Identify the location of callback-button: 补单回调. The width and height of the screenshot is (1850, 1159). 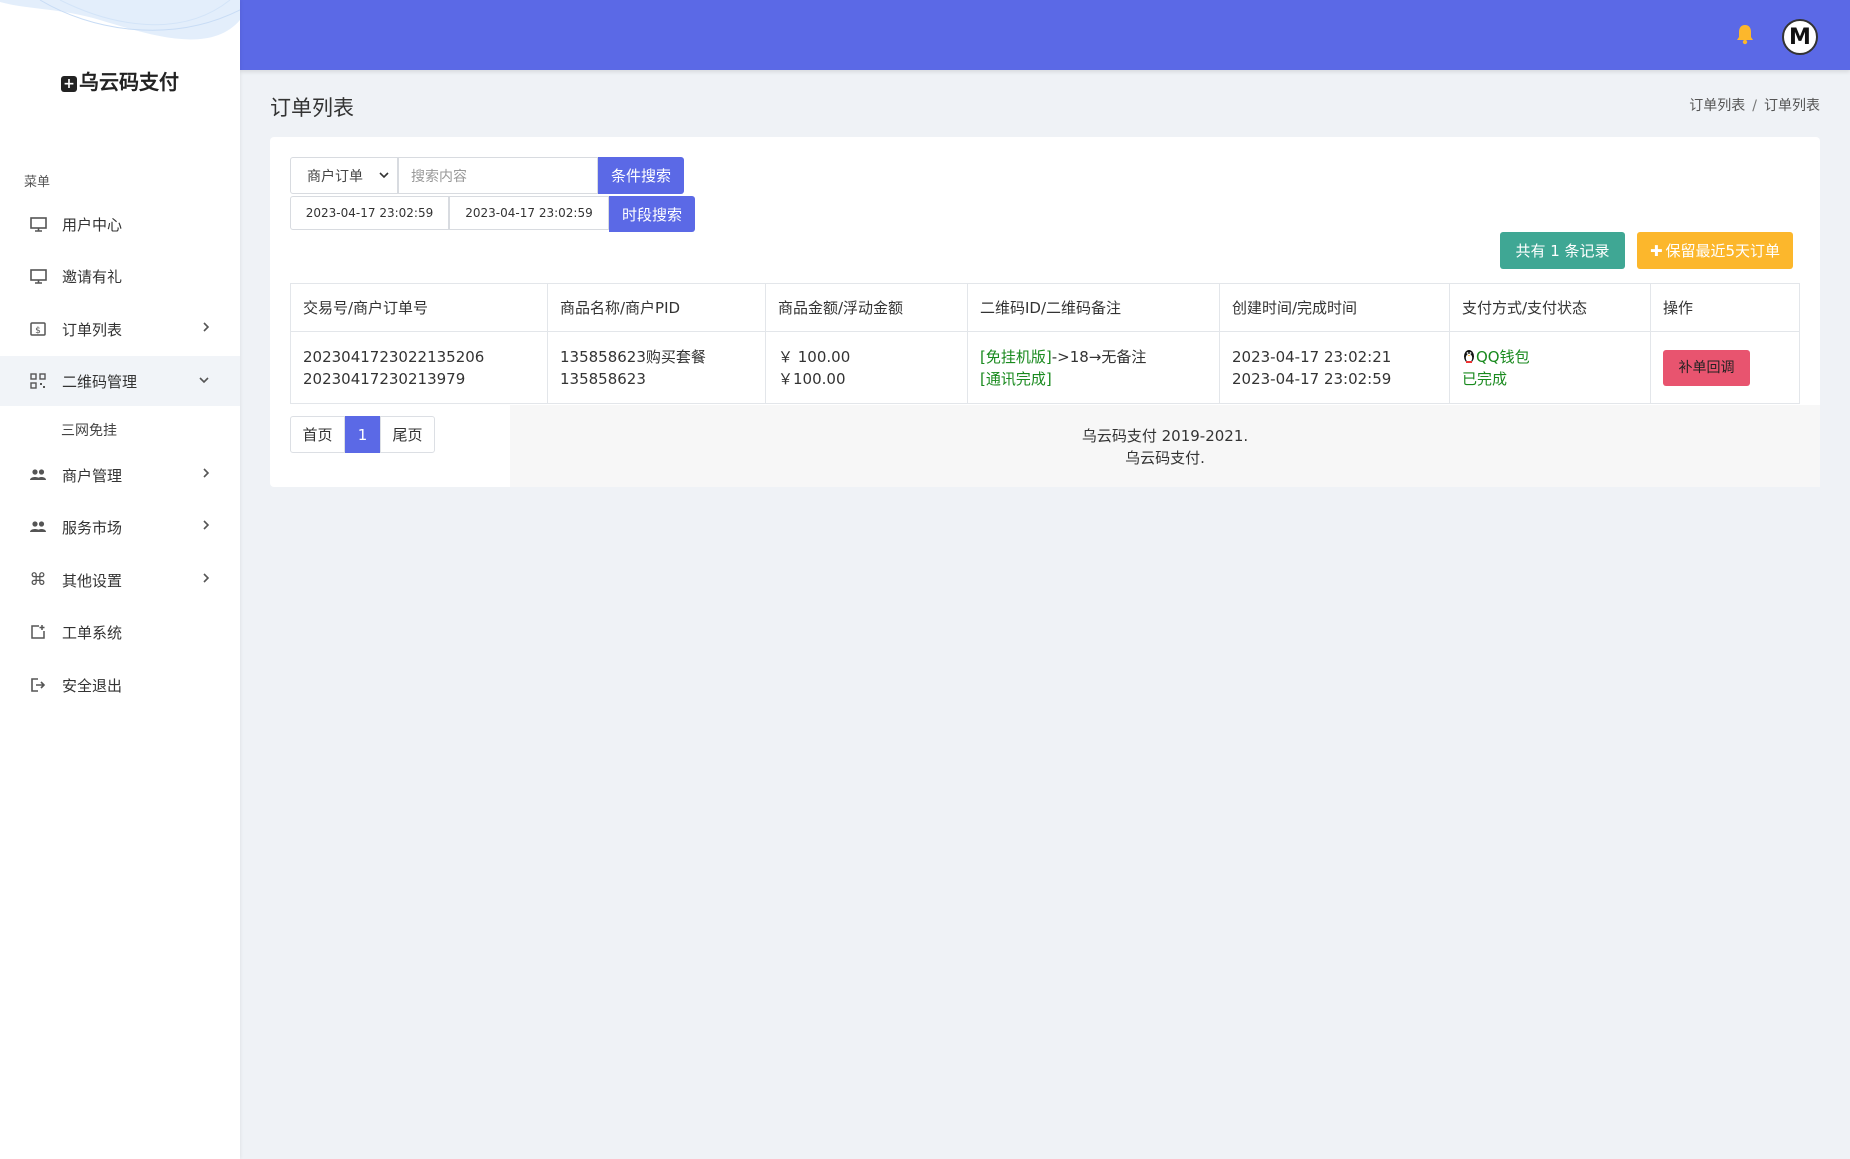
(1706, 367).